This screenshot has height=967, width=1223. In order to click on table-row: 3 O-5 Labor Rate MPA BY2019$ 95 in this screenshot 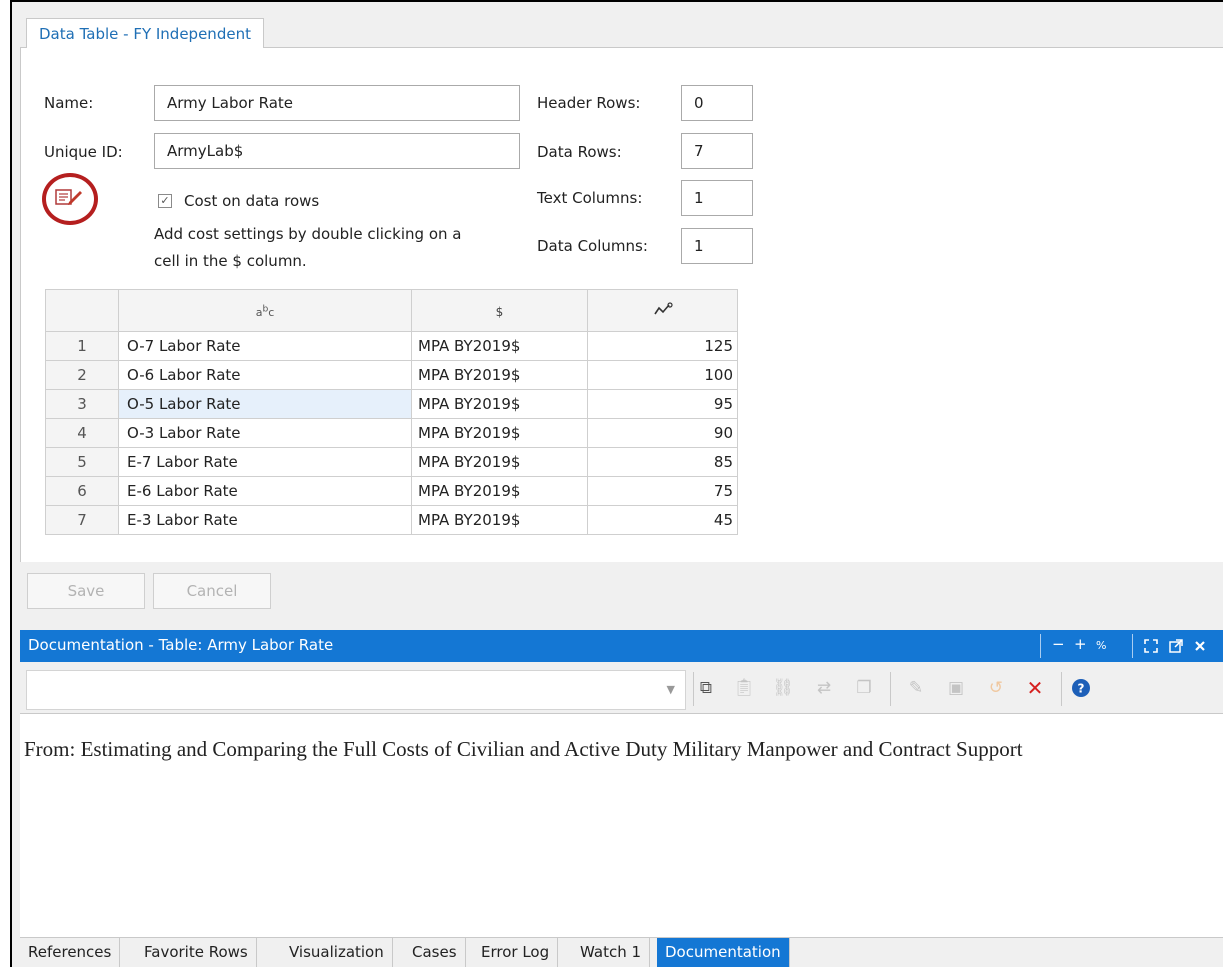, I will do `click(391, 404)`.